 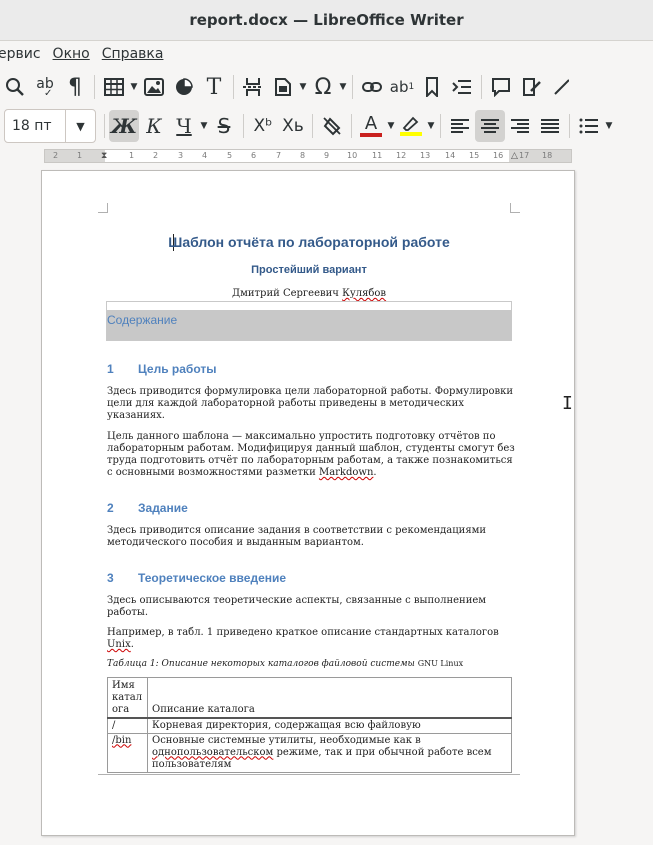 I want to click on bookmark-icon, so click(x=432, y=87).